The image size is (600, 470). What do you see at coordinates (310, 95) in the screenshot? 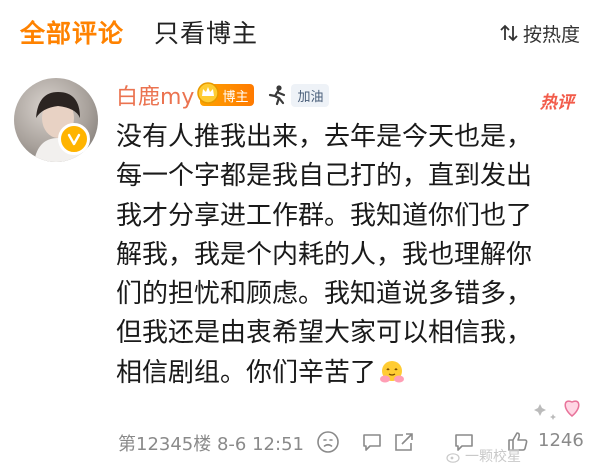
I see `cheer-label: 加油` at bounding box center [310, 95].